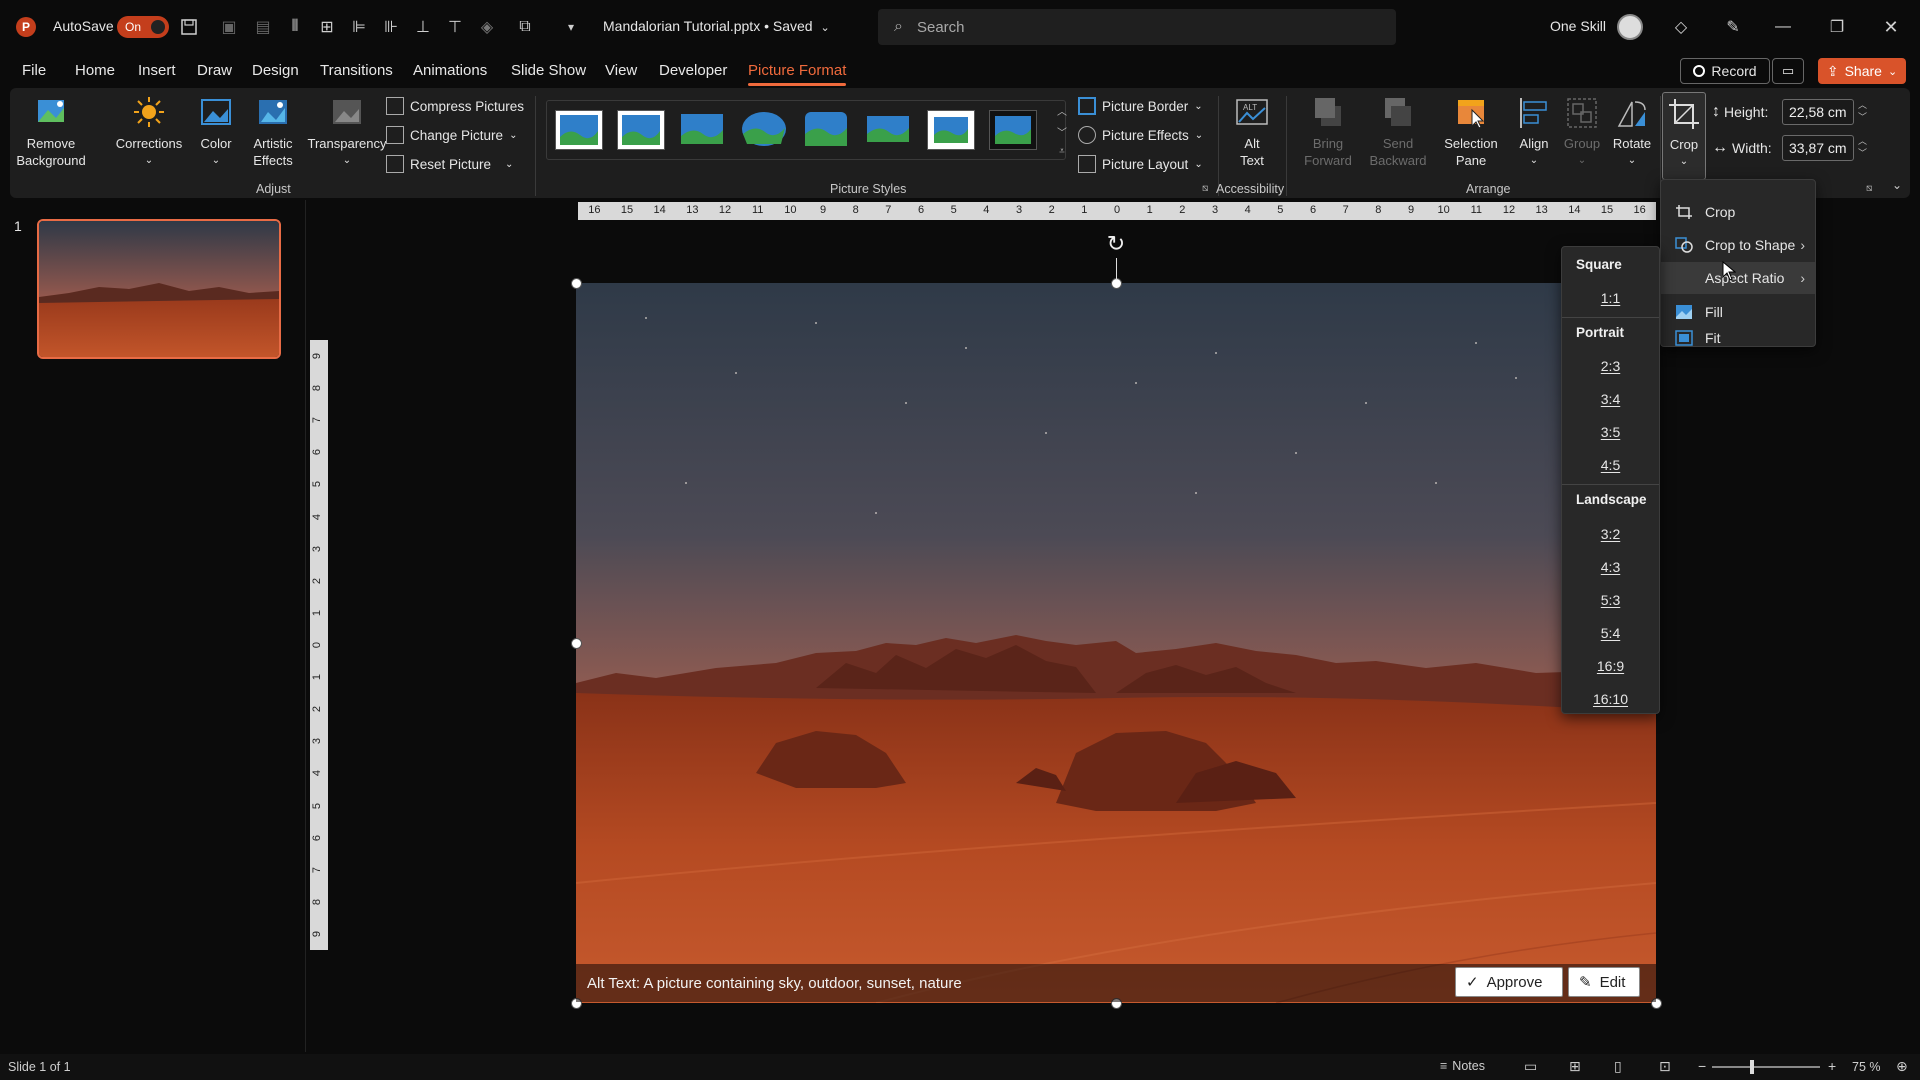  Describe the element at coordinates (1733, 27) in the screenshot. I see `pen-icon: ✎` at that location.